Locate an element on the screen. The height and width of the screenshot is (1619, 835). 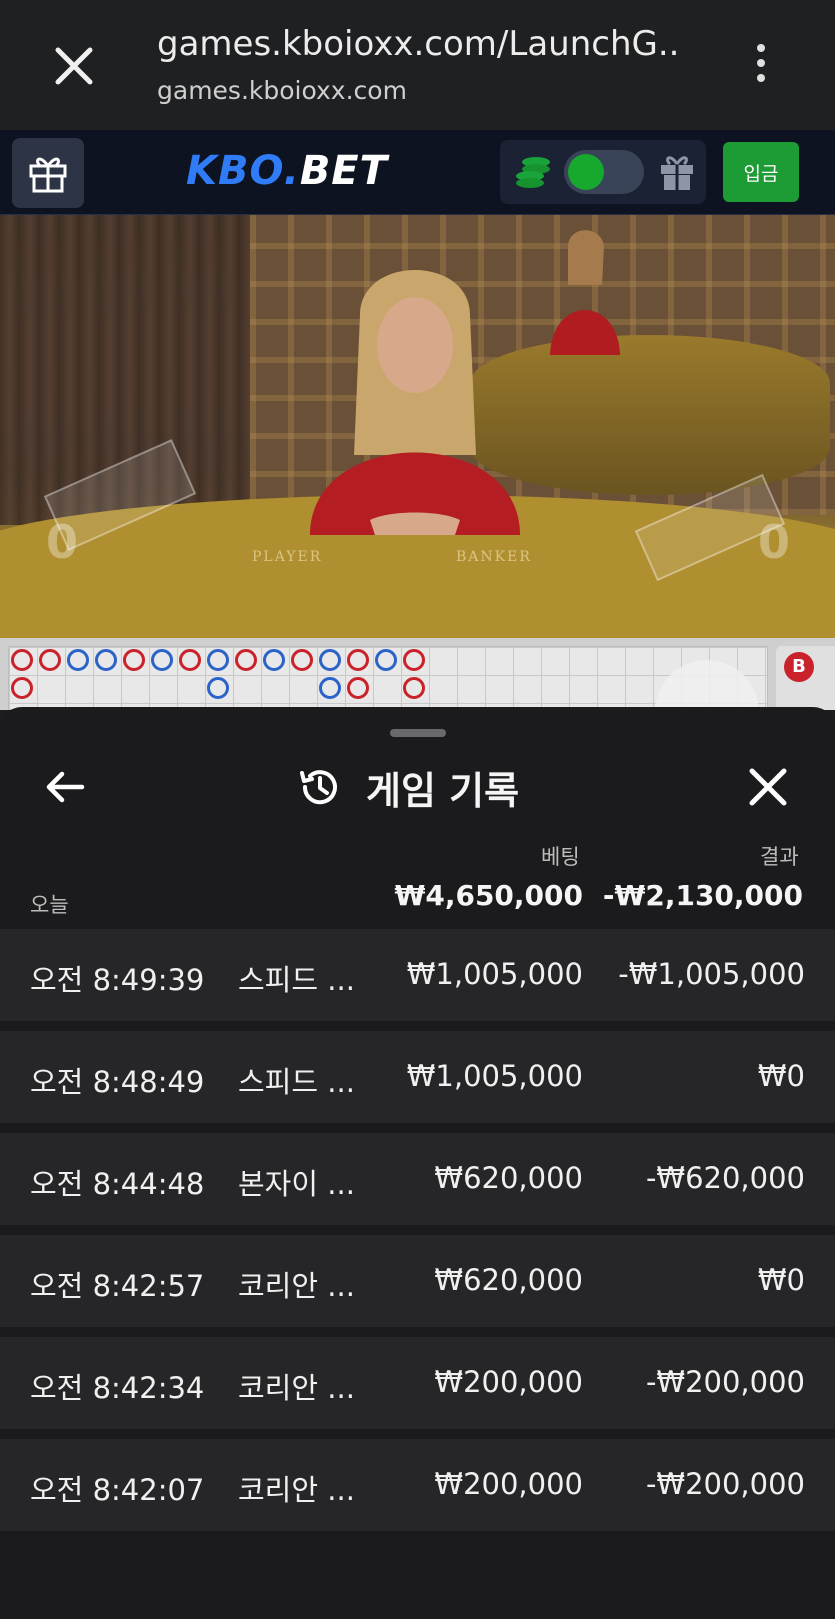
history-row: 오전 8:42:07 코리안 ... ₩200,000 -₩200,000 is located at coordinates (417, 1485).